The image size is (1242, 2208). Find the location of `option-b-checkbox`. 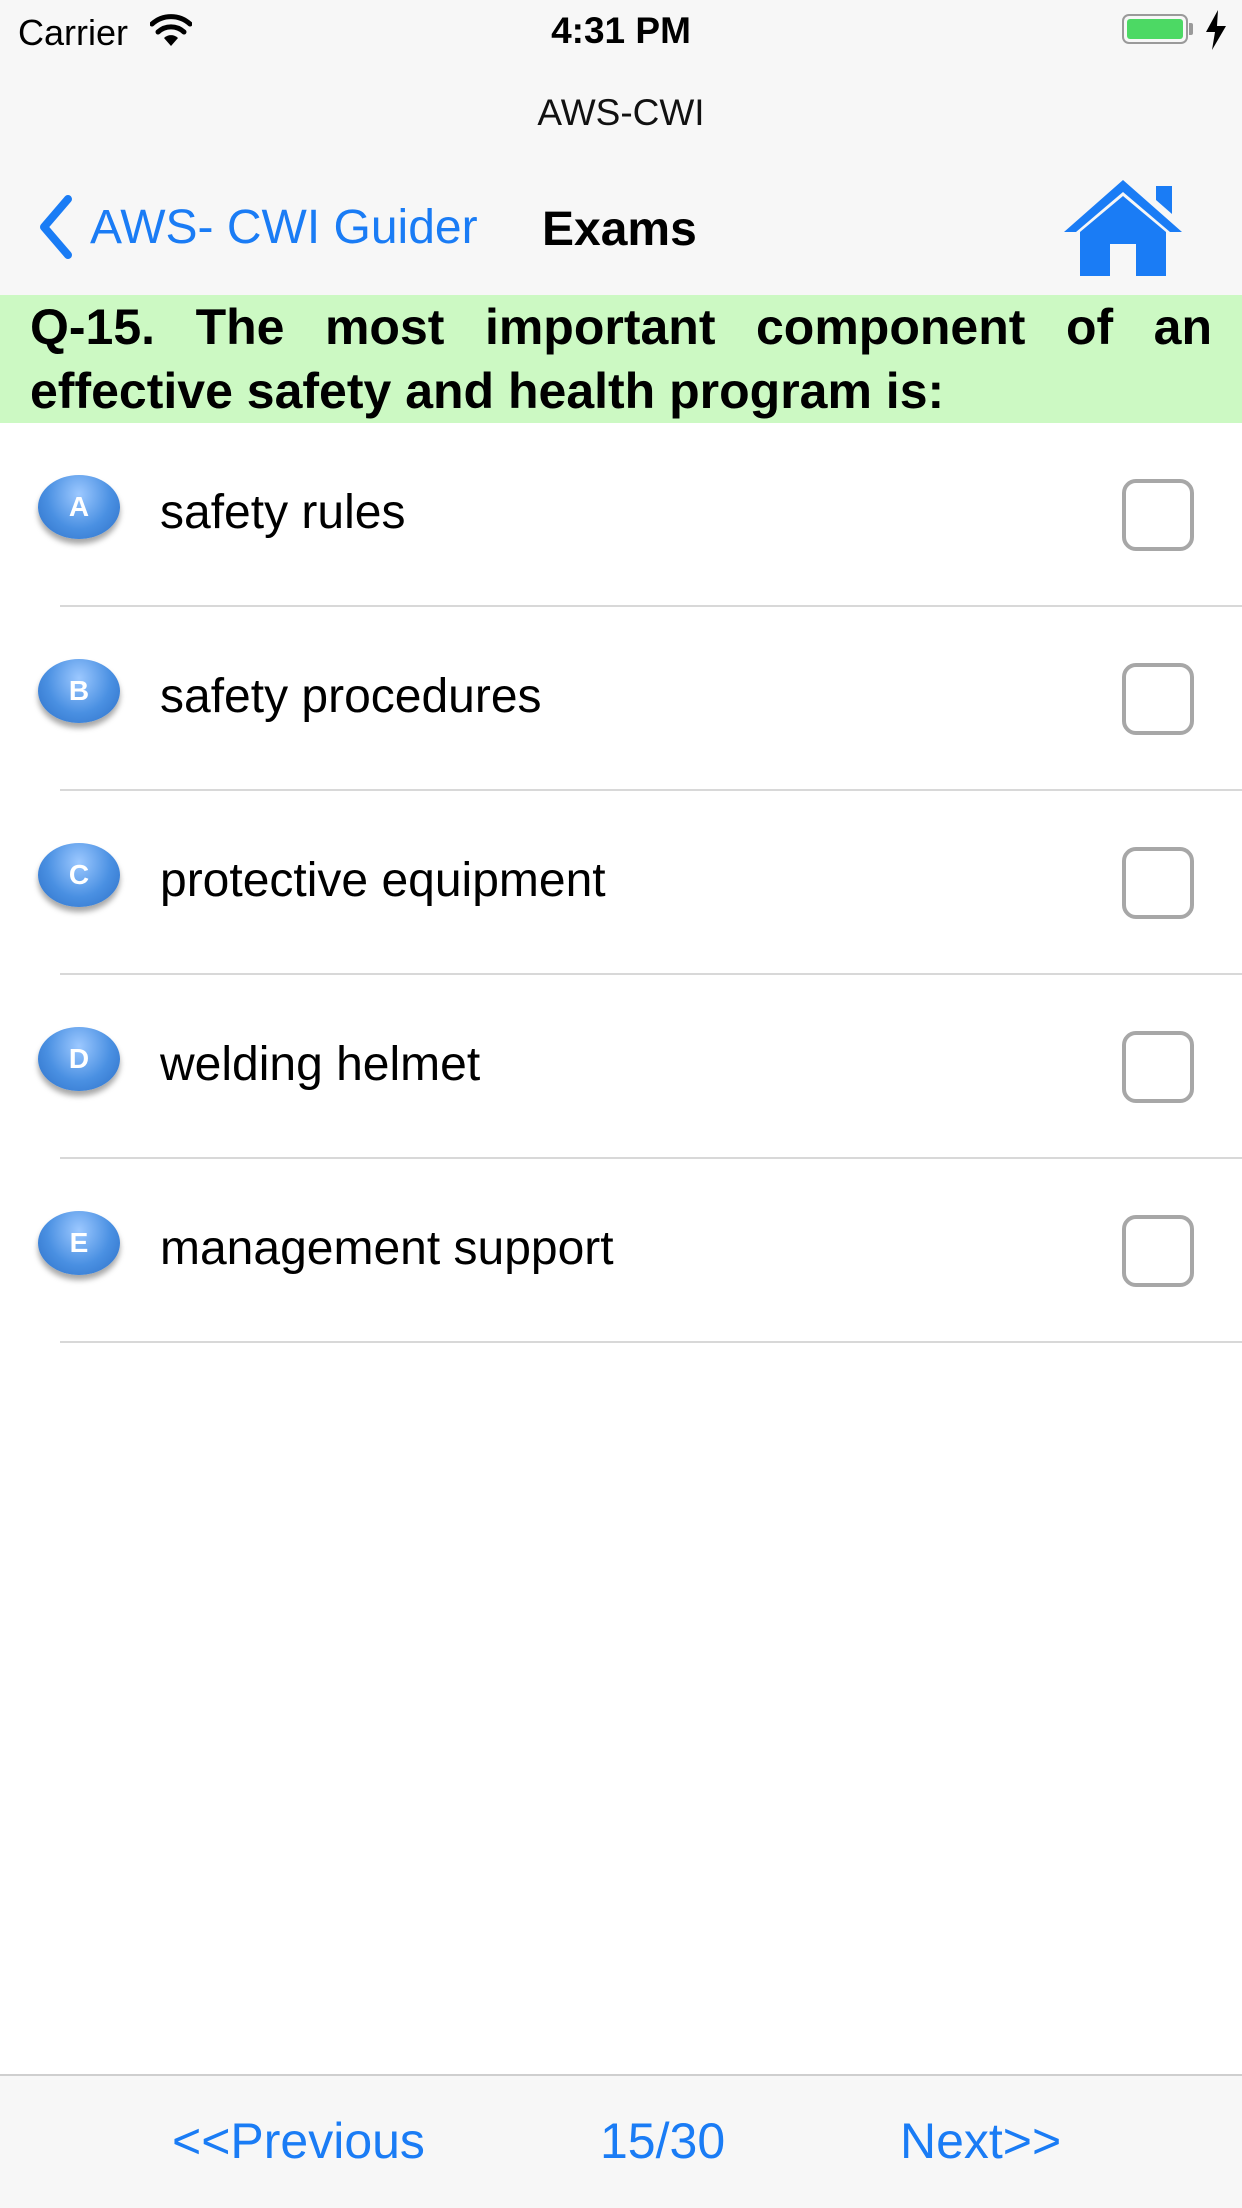

option-b-checkbox is located at coordinates (1158, 699).